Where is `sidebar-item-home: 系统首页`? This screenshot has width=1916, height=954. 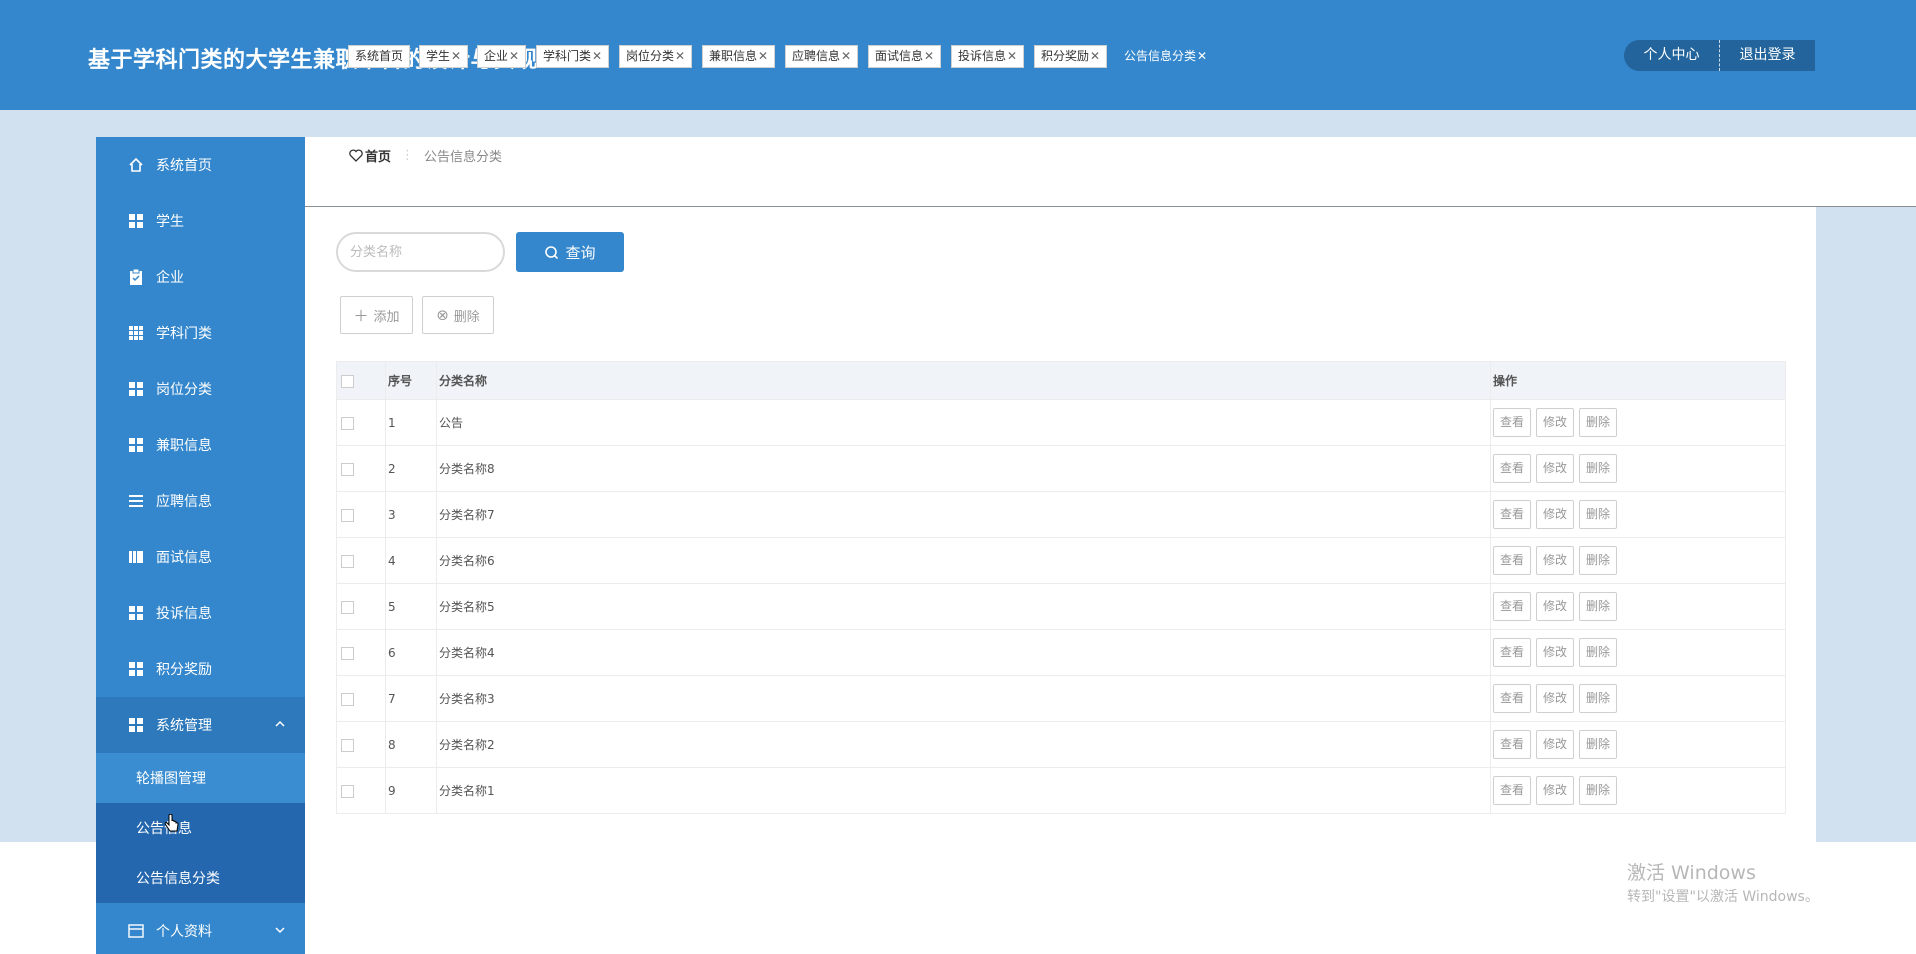 sidebar-item-home: 系统首页 is located at coordinates (200, 165).